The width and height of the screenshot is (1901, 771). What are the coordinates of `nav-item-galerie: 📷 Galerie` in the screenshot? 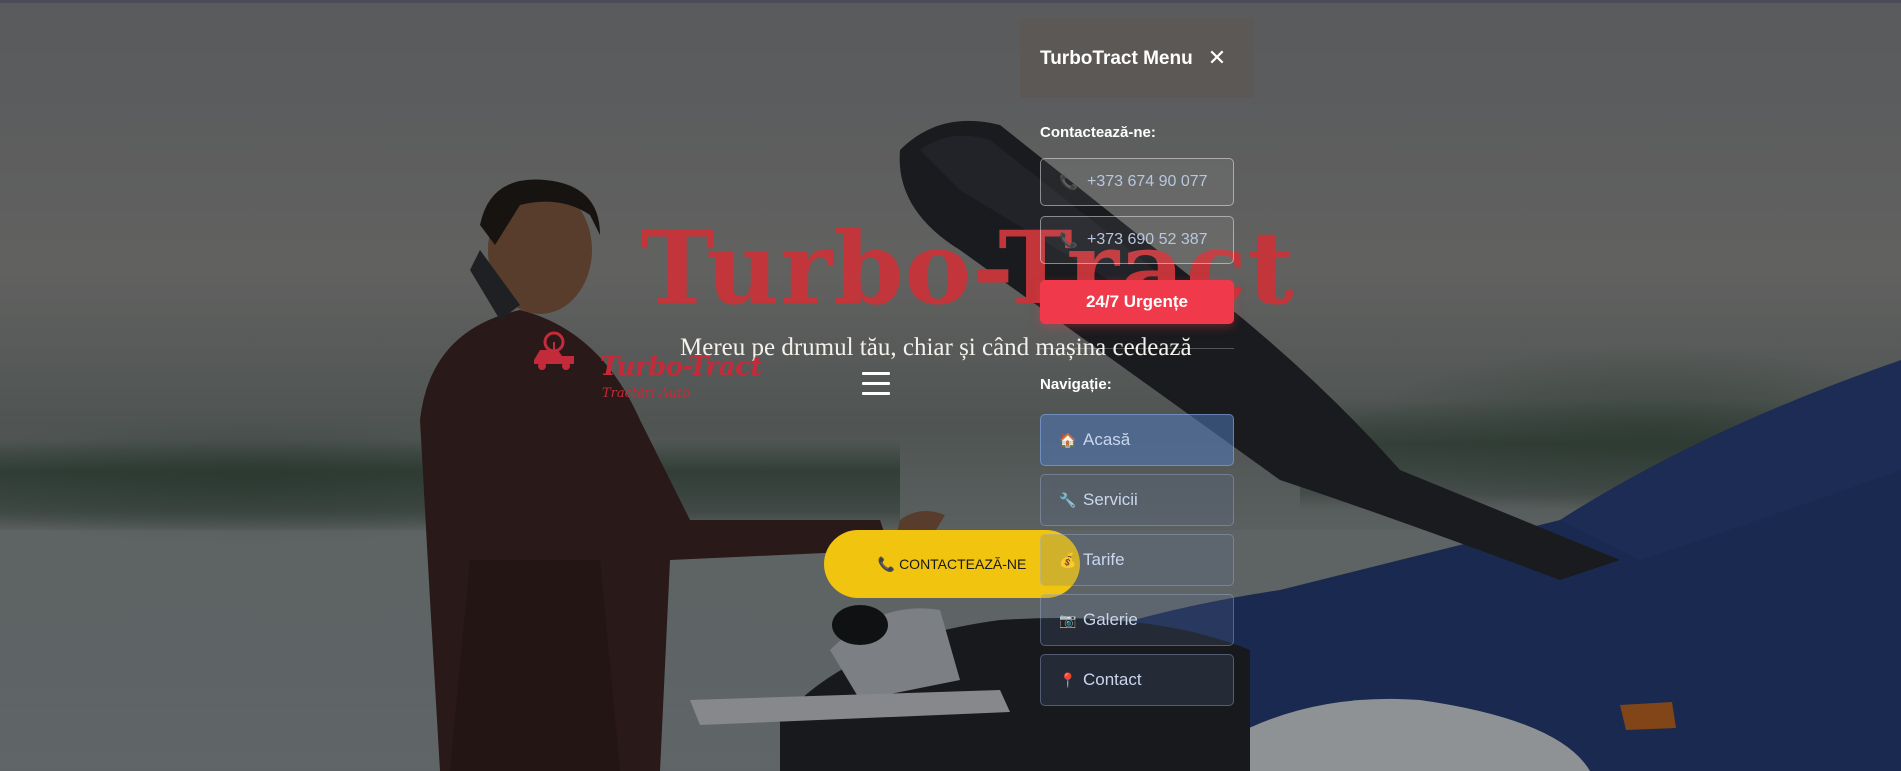 It's located at (1137, 620).